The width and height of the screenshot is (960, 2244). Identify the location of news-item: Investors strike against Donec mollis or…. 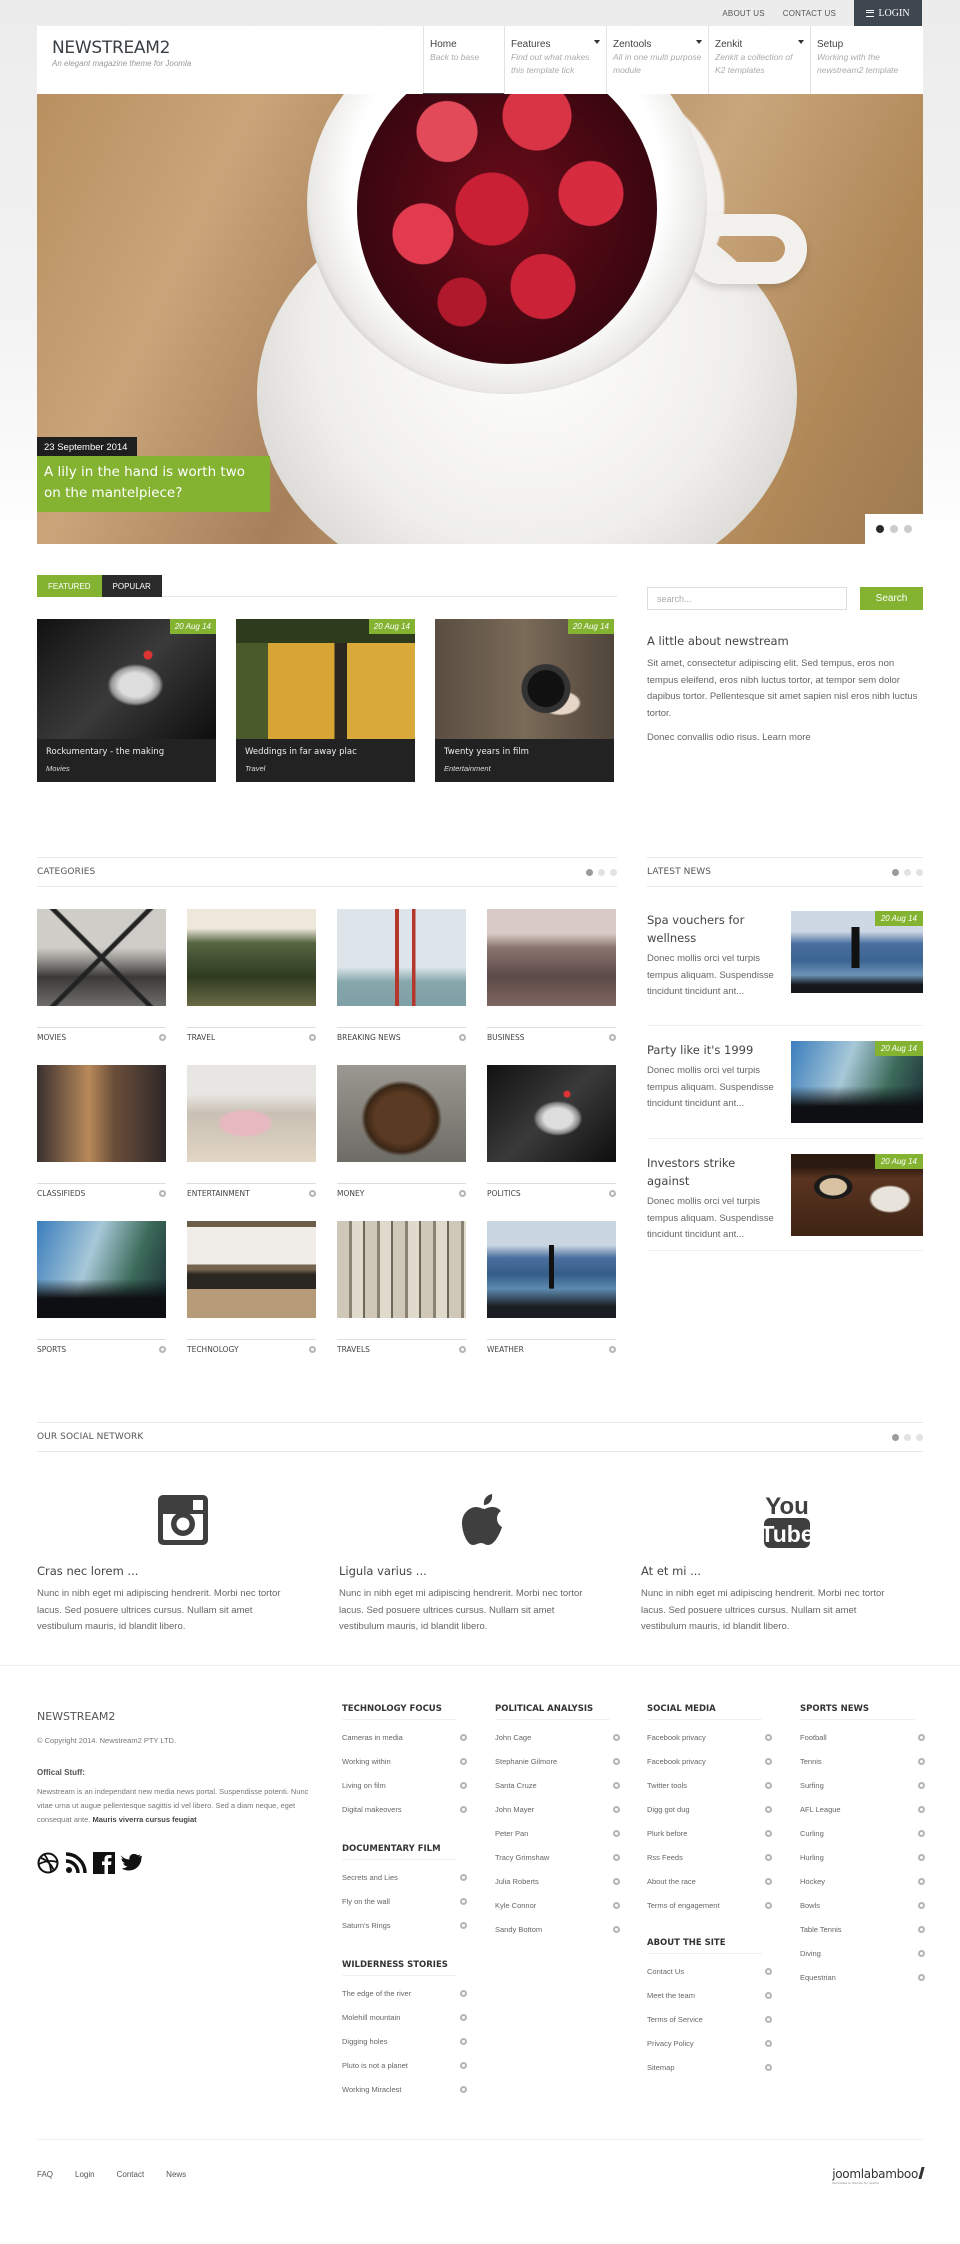
(785, 1199).